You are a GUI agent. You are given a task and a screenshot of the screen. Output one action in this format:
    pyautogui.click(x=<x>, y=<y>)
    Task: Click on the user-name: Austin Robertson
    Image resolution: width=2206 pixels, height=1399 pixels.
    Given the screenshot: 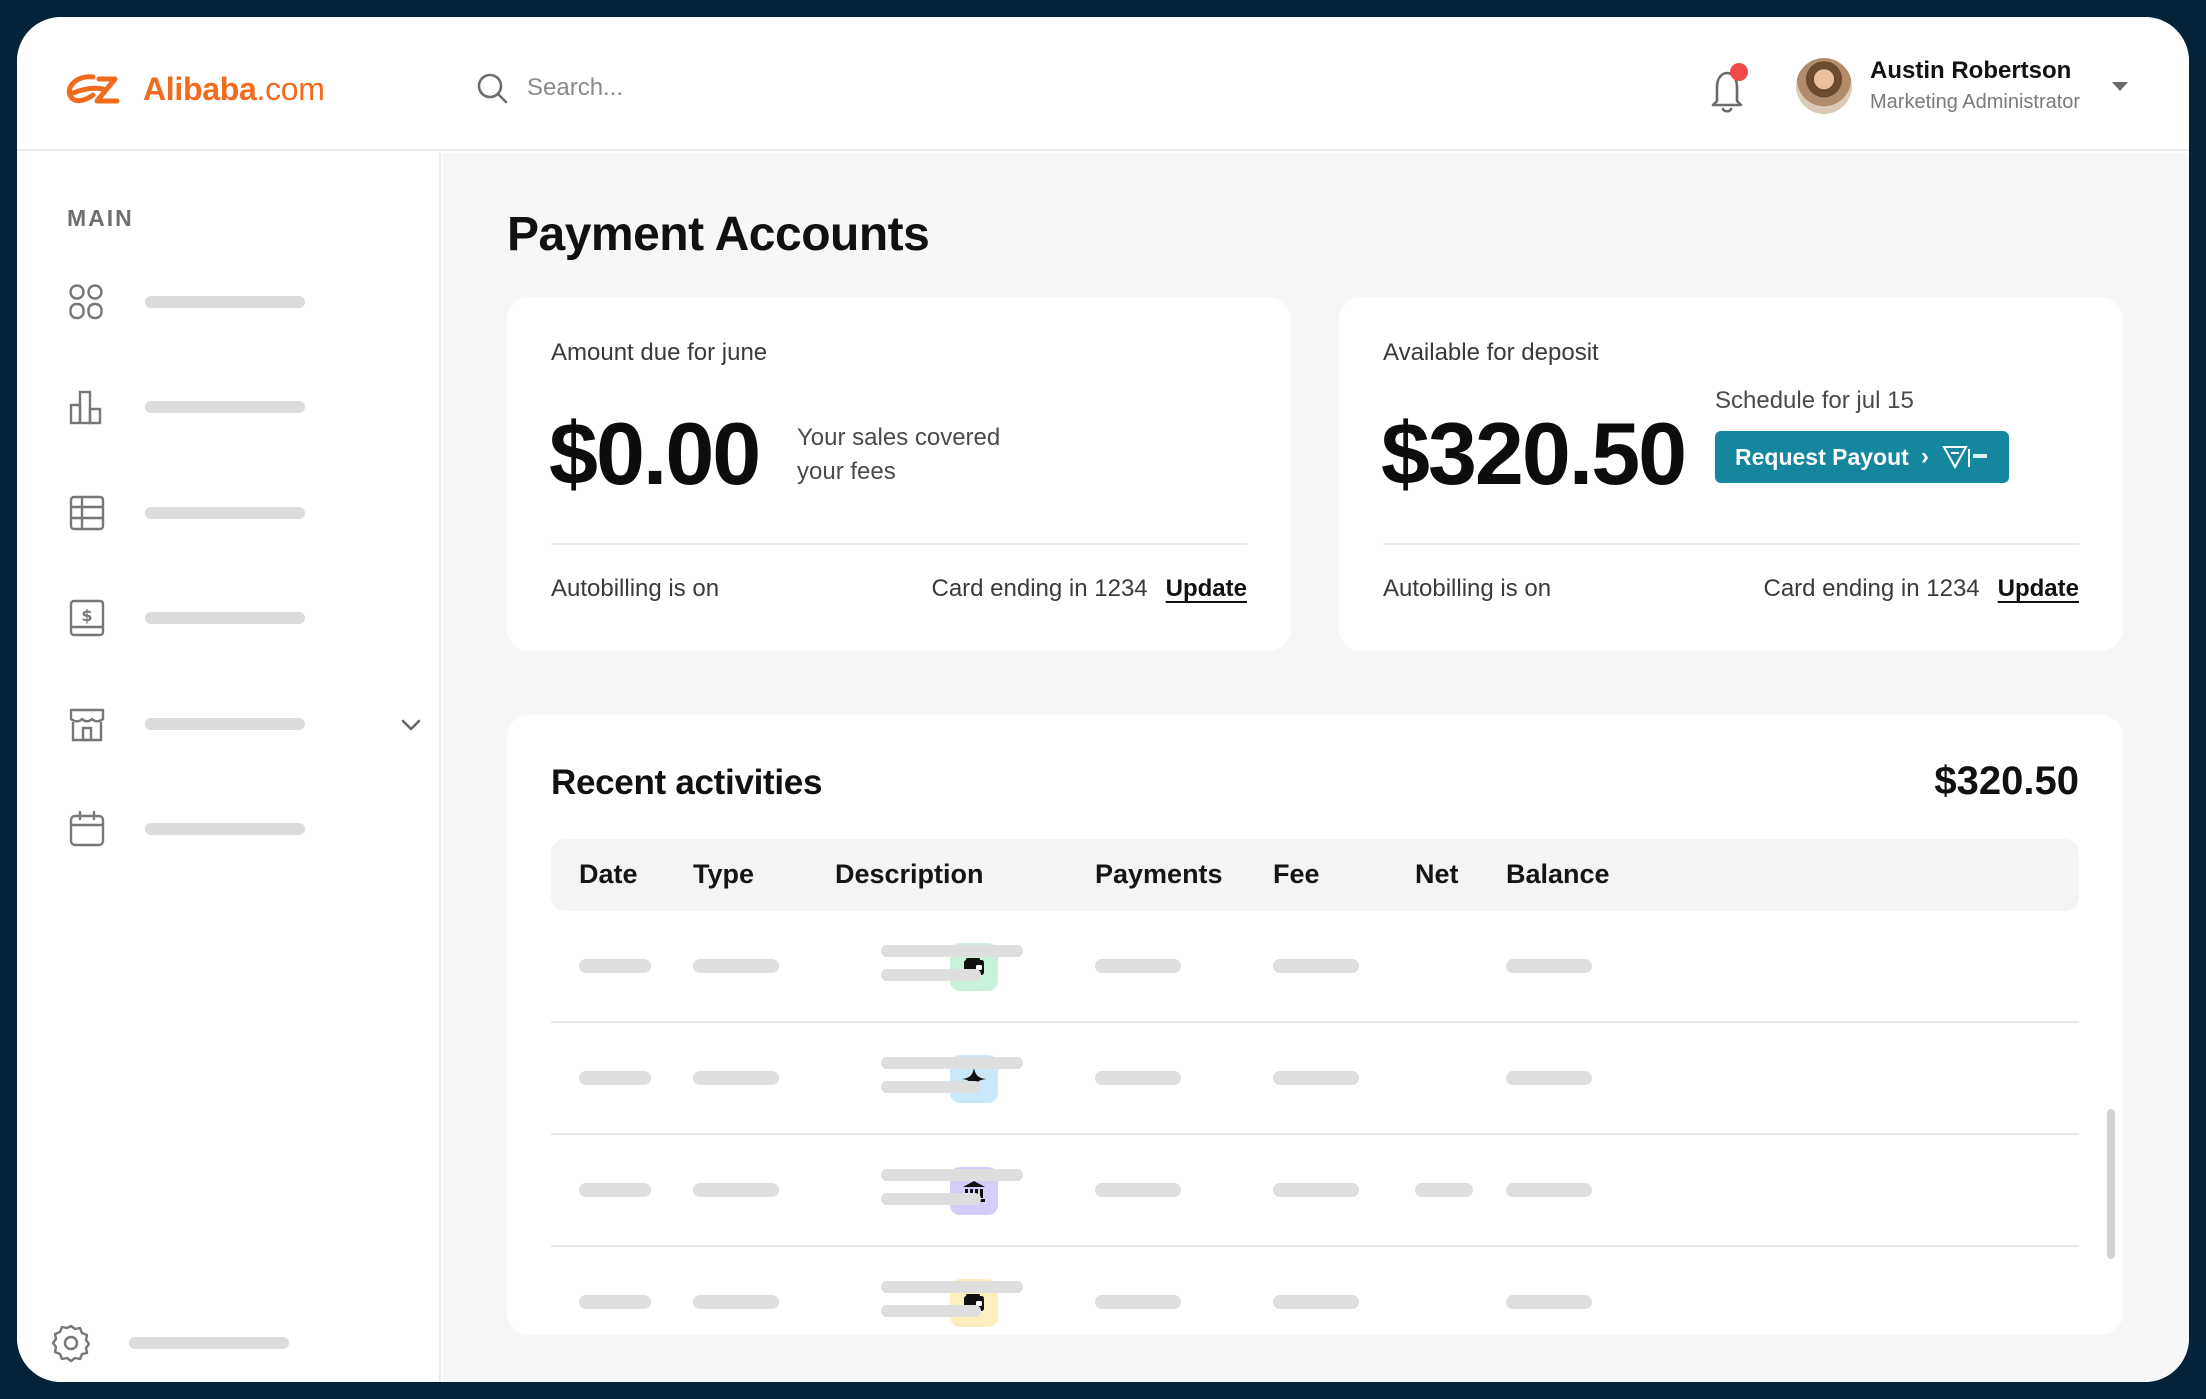 What is the action you would take?
    pyautogui.click(x=1971, y=70)
    